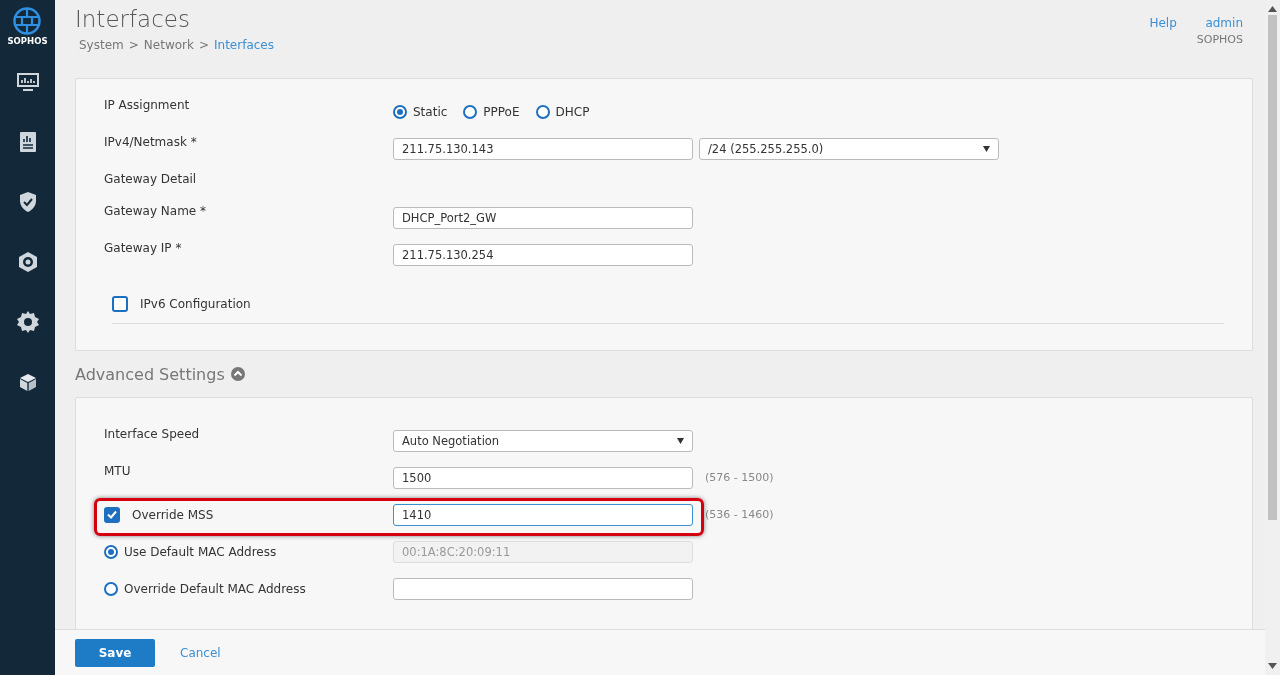 The width and height of the screenshot is (1280, 675). What do you see at coordinates (150, 374) in the screenshot?
I see `section-title: Advanced Settings` at bounding box center [150, 374].